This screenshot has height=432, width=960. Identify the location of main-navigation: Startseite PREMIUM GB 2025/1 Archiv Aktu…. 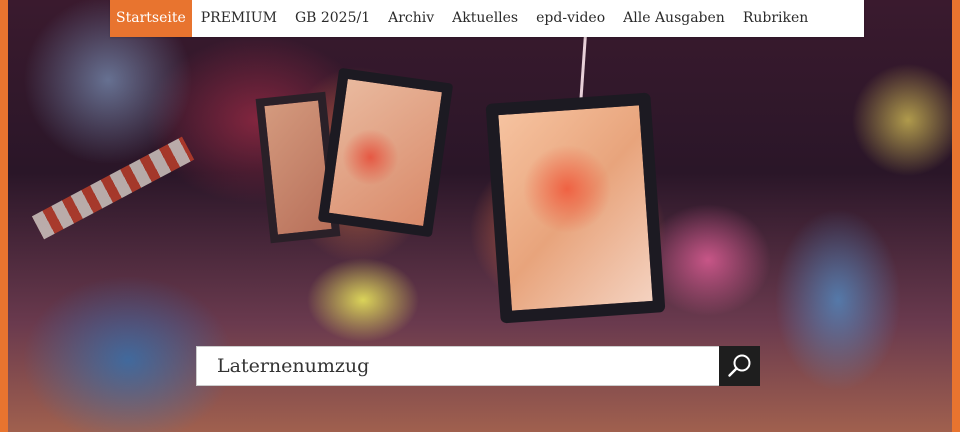
(487, 18).